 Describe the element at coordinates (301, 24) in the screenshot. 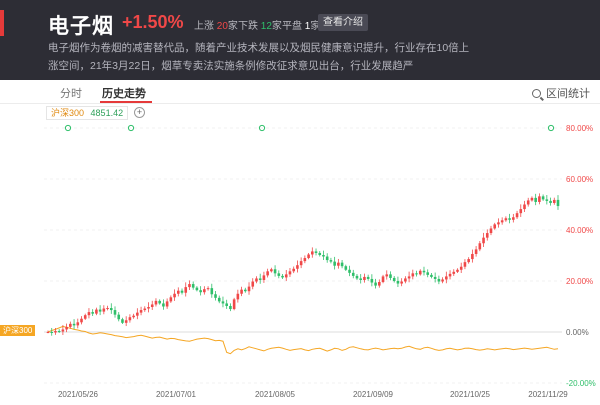

I see `flat-count-stat: 平盘 1家` at that location.